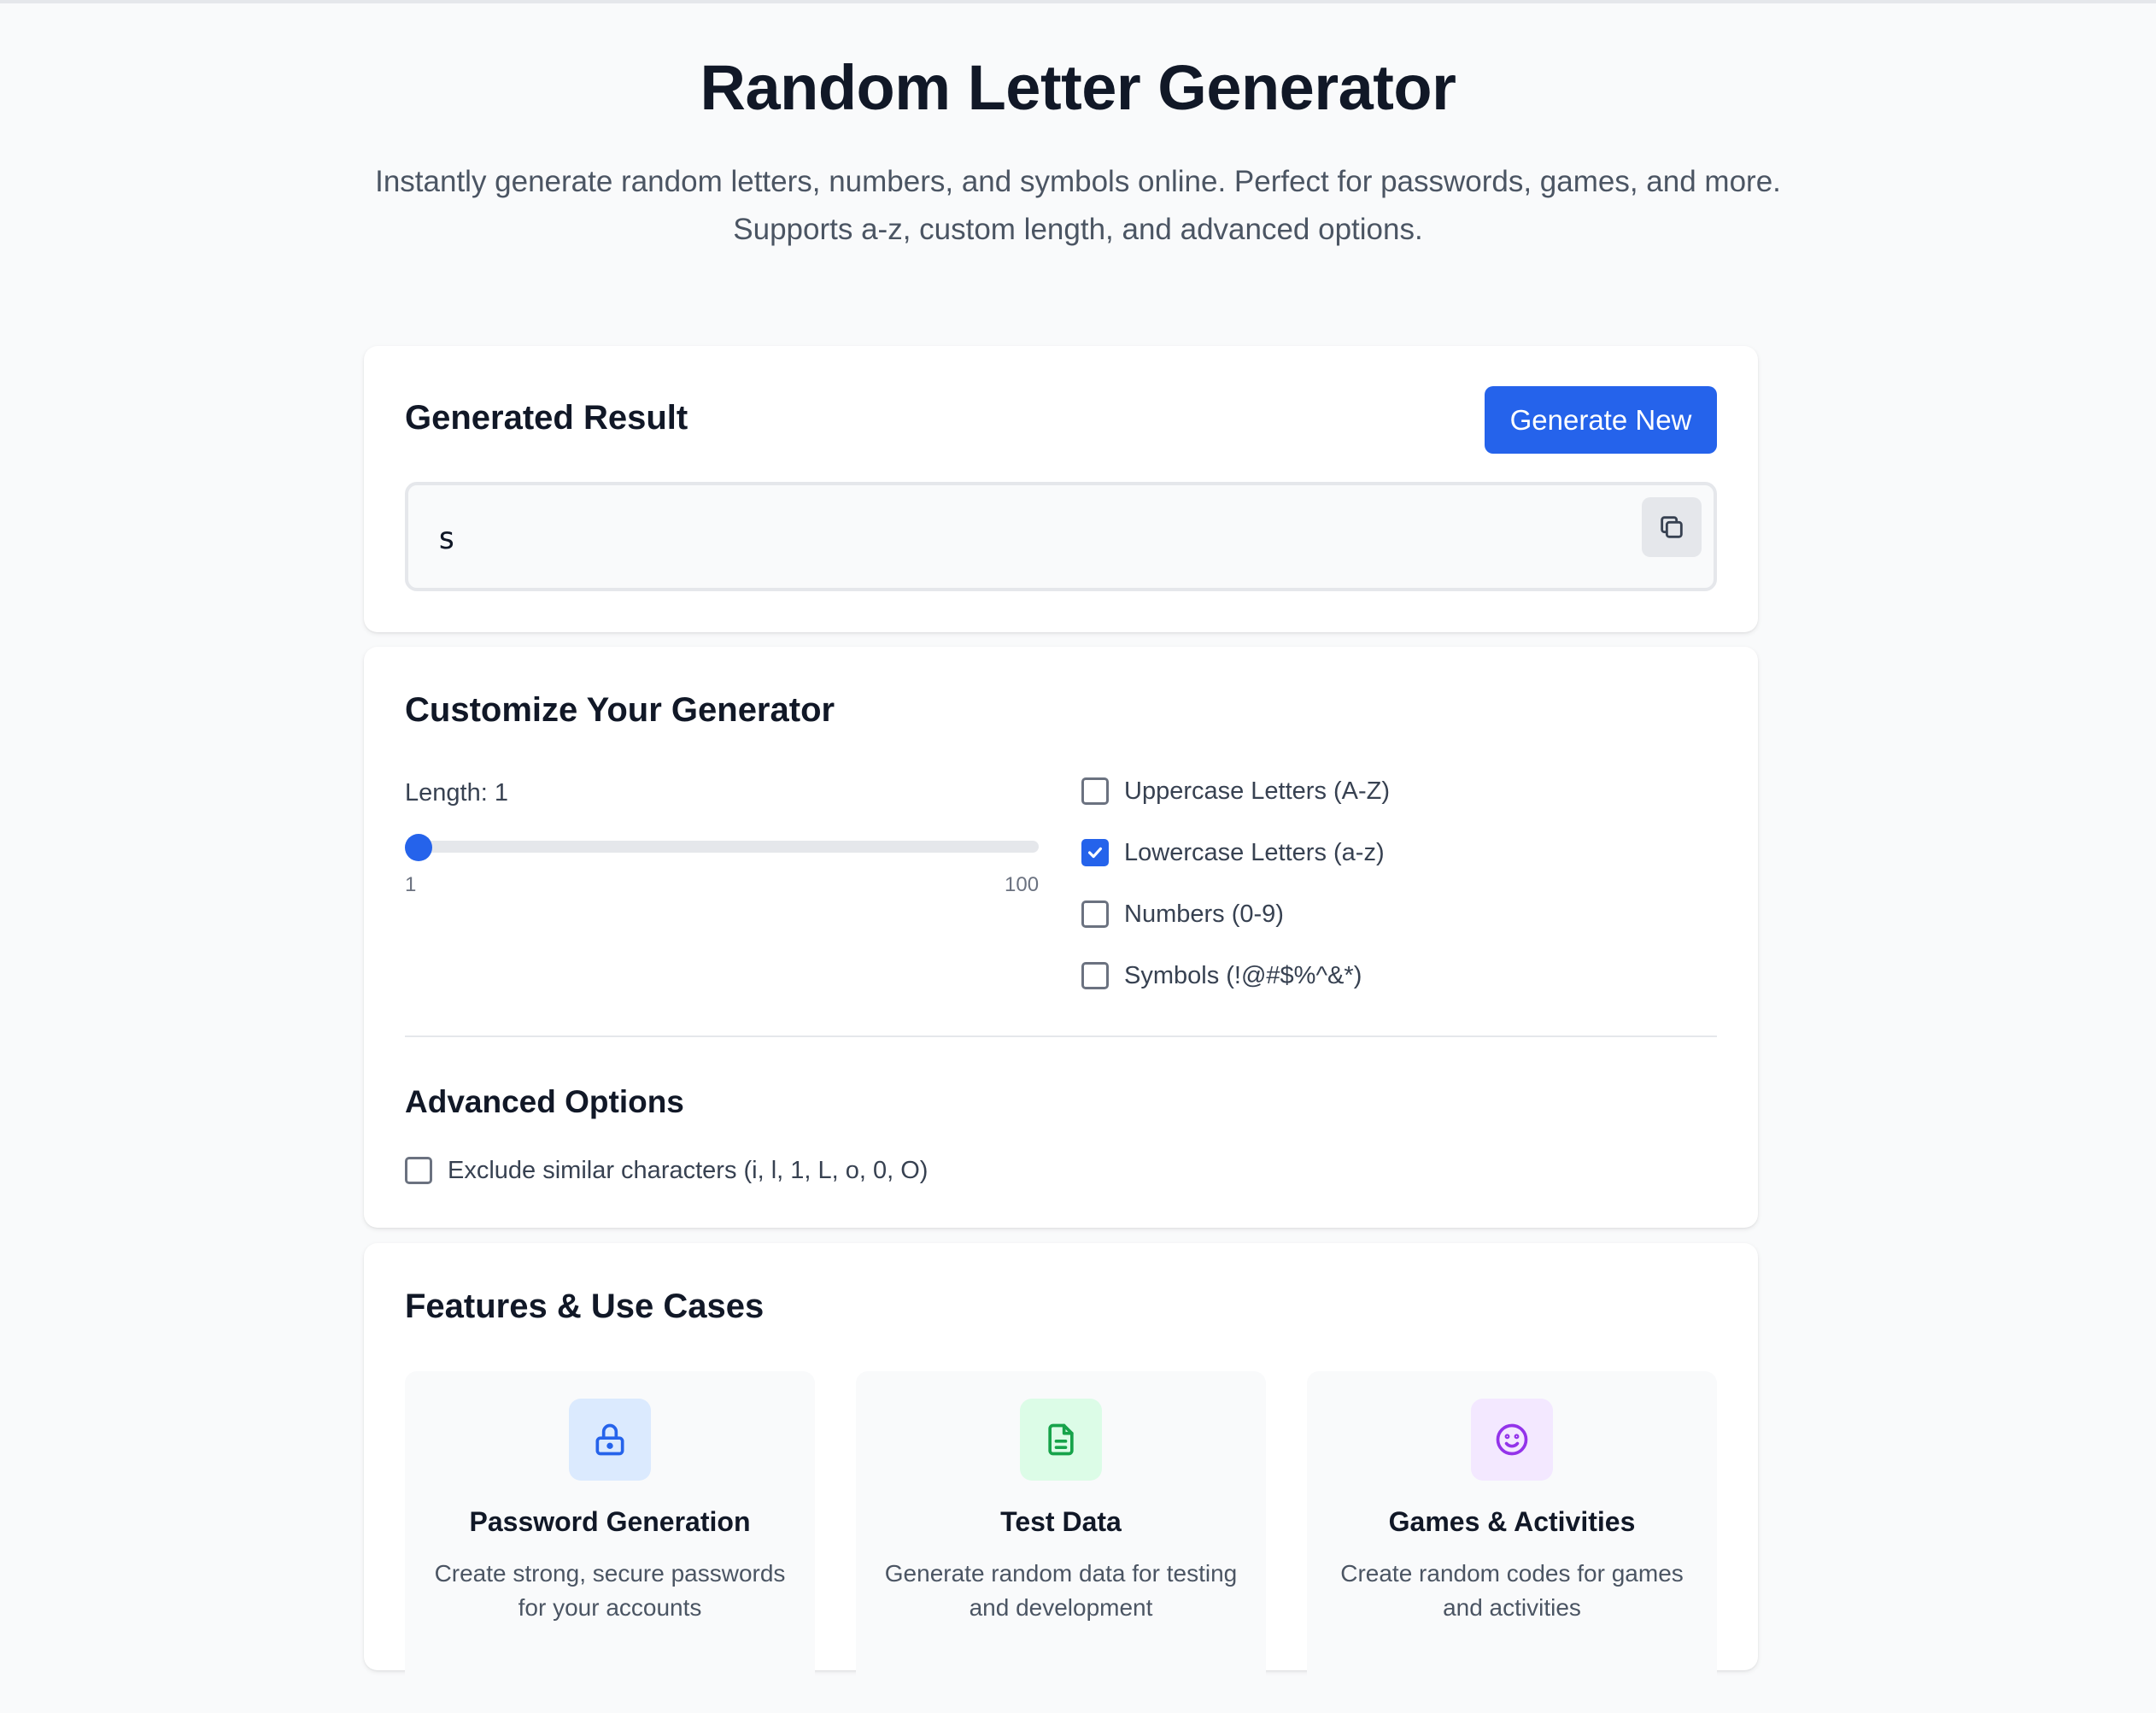 This screenshot has width=2156, height=1713. I want to click on length-slider-track, so click(722, 847).